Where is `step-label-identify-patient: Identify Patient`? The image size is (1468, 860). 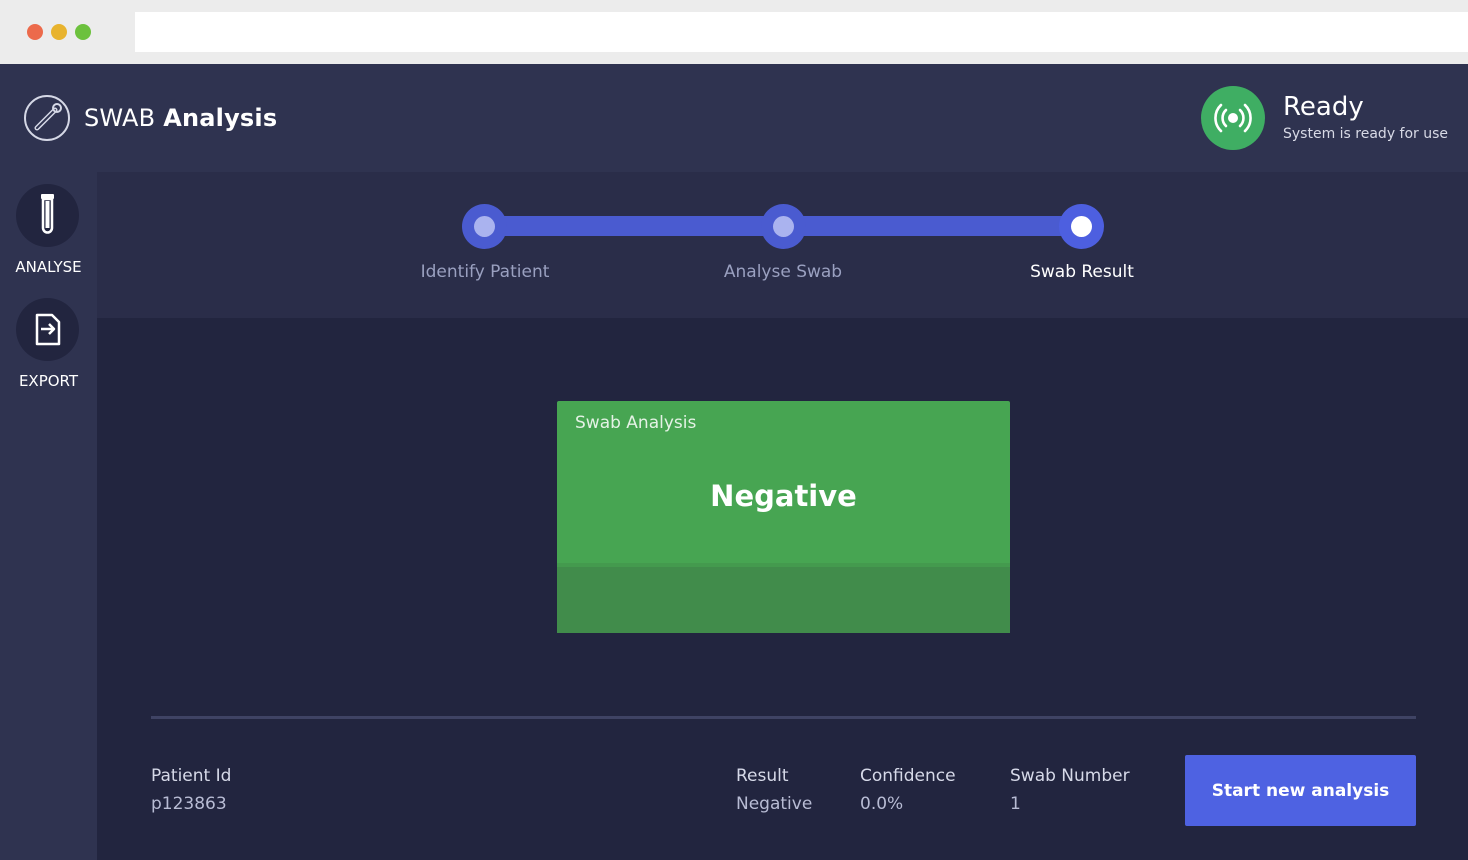
step-label-identify-patient: Identify Patient is located at coordinates (485, 272).